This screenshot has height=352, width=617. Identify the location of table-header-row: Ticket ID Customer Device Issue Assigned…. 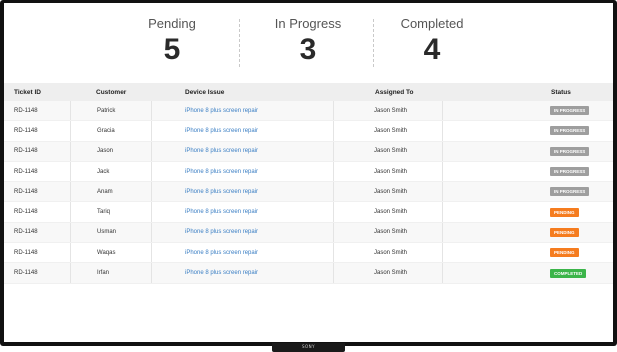
(308, 92).